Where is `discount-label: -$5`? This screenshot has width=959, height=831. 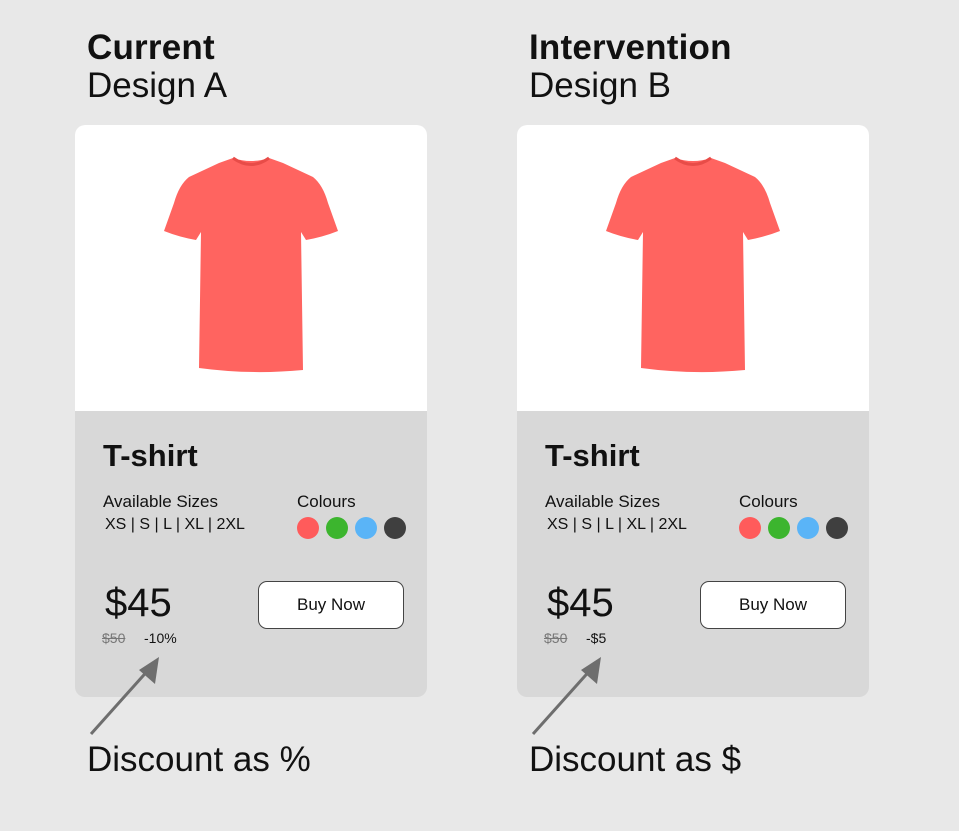 discount-label: -$5 is located at coordinates (596, 638).